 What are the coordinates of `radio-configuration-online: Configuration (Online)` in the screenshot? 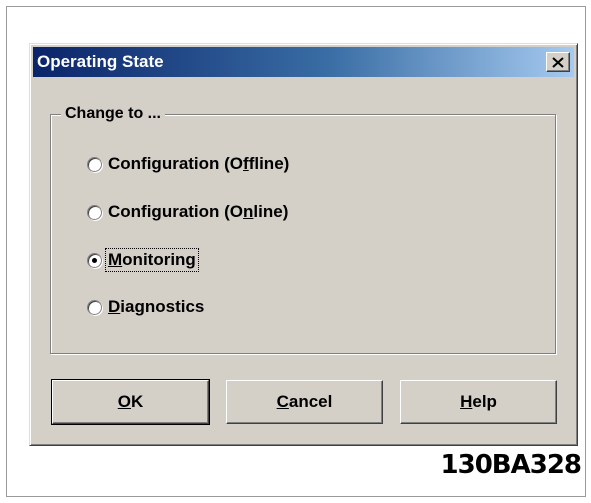 It's located at (188, 212).